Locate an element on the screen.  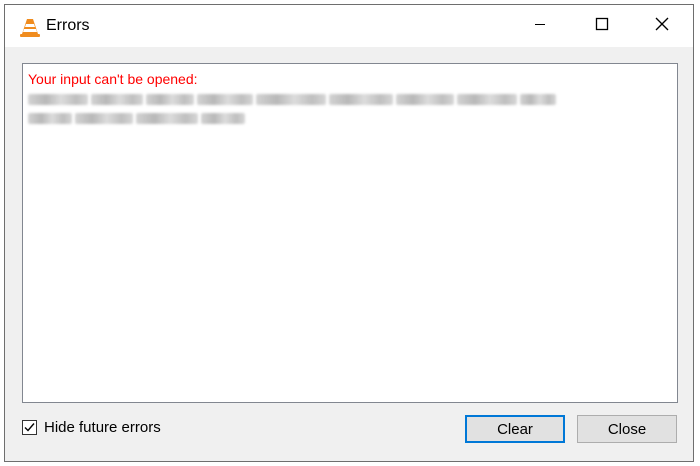
minimize-button is located at coordinates (540, 26).